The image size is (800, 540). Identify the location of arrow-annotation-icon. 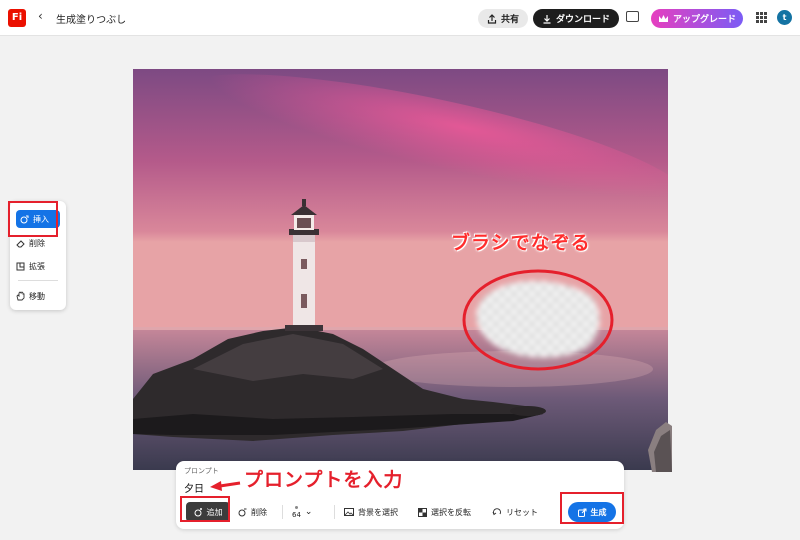
(225, 485).